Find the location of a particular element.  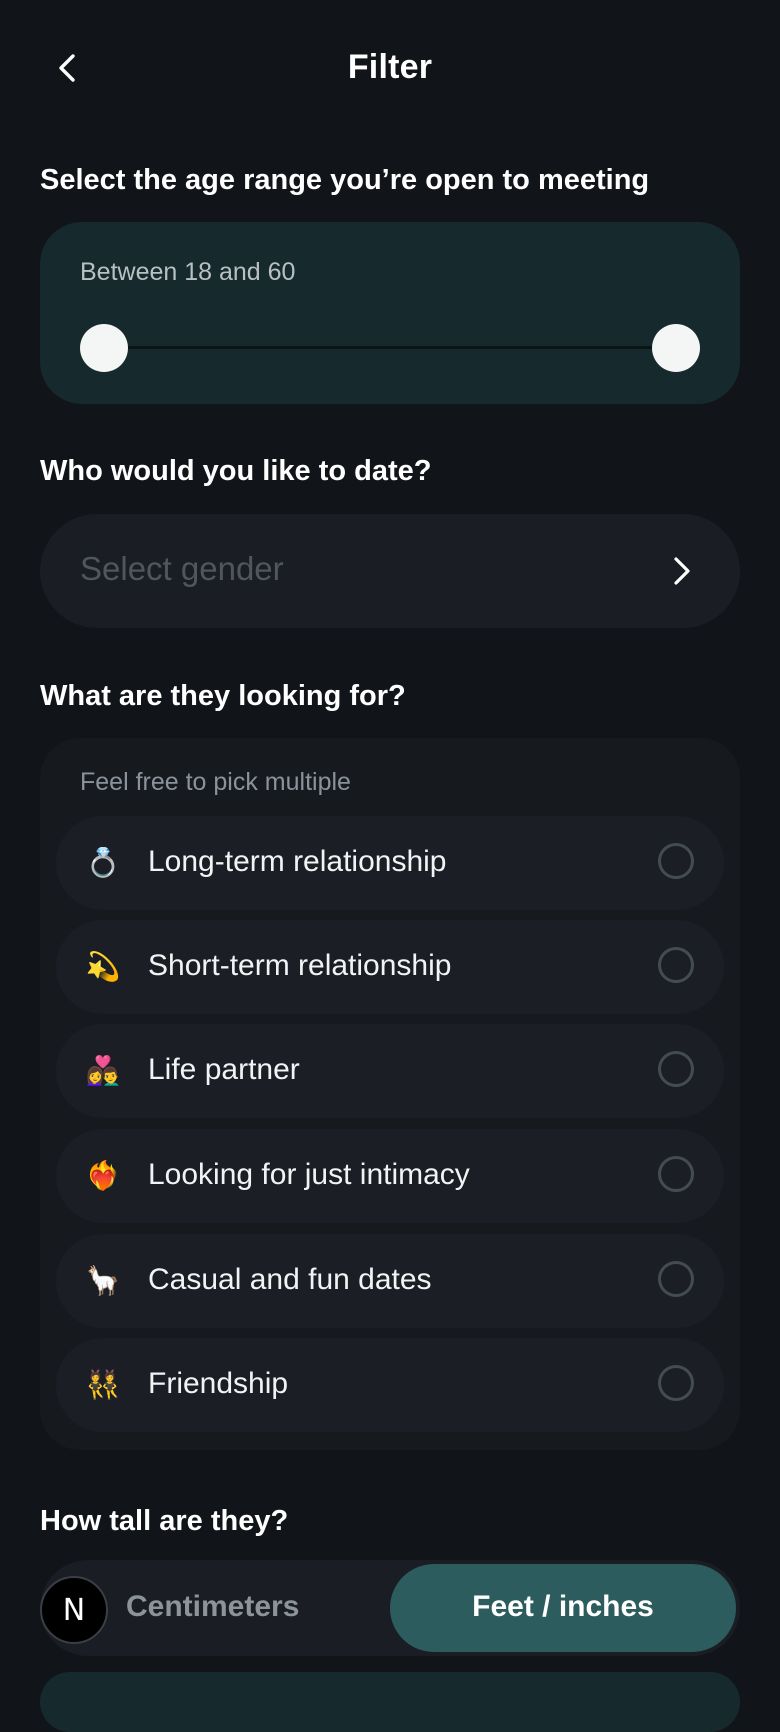

option-label: Looking for just intimacy is located at coordinates (309, 1174).